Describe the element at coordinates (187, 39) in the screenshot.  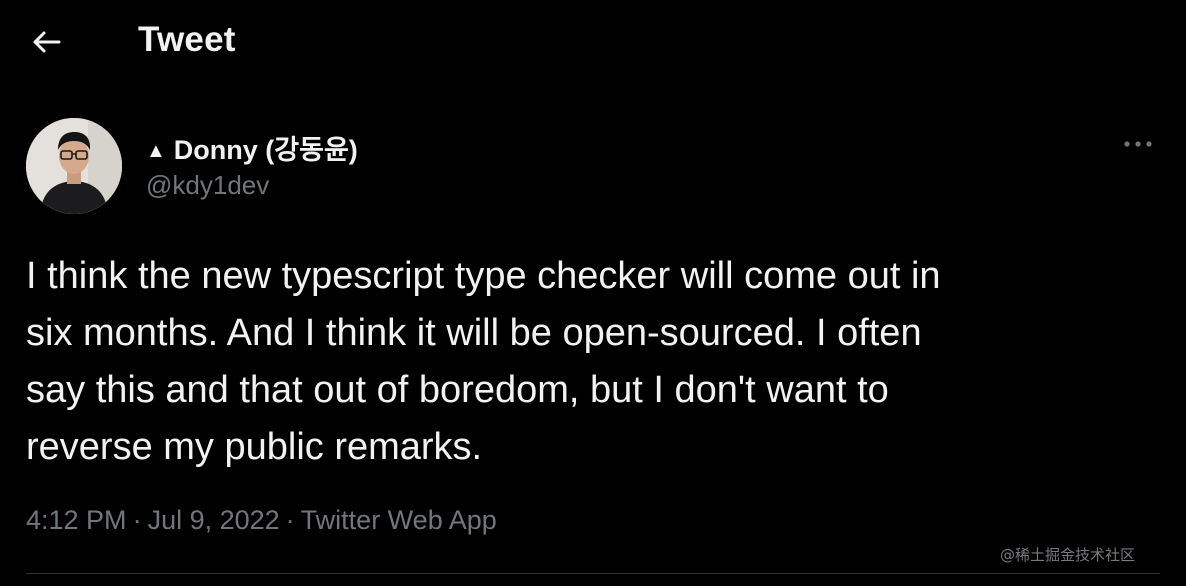
I see `page-title: Tweet` at that location.